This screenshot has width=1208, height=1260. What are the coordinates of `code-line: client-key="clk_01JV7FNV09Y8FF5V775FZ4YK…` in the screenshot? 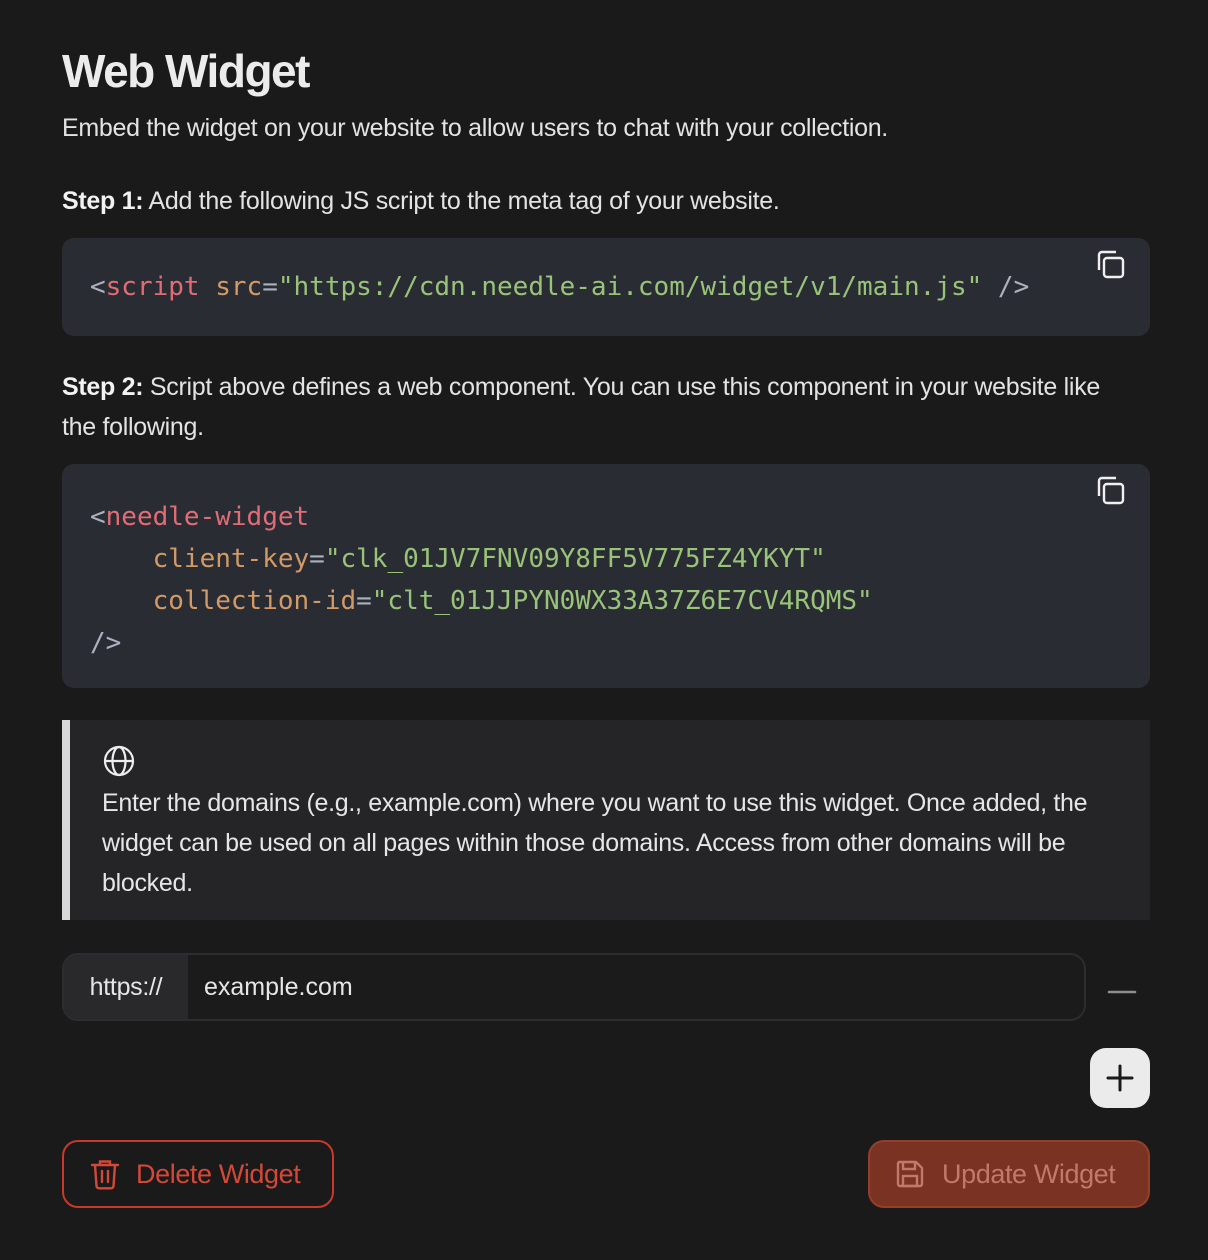 It's located at (620, 559).